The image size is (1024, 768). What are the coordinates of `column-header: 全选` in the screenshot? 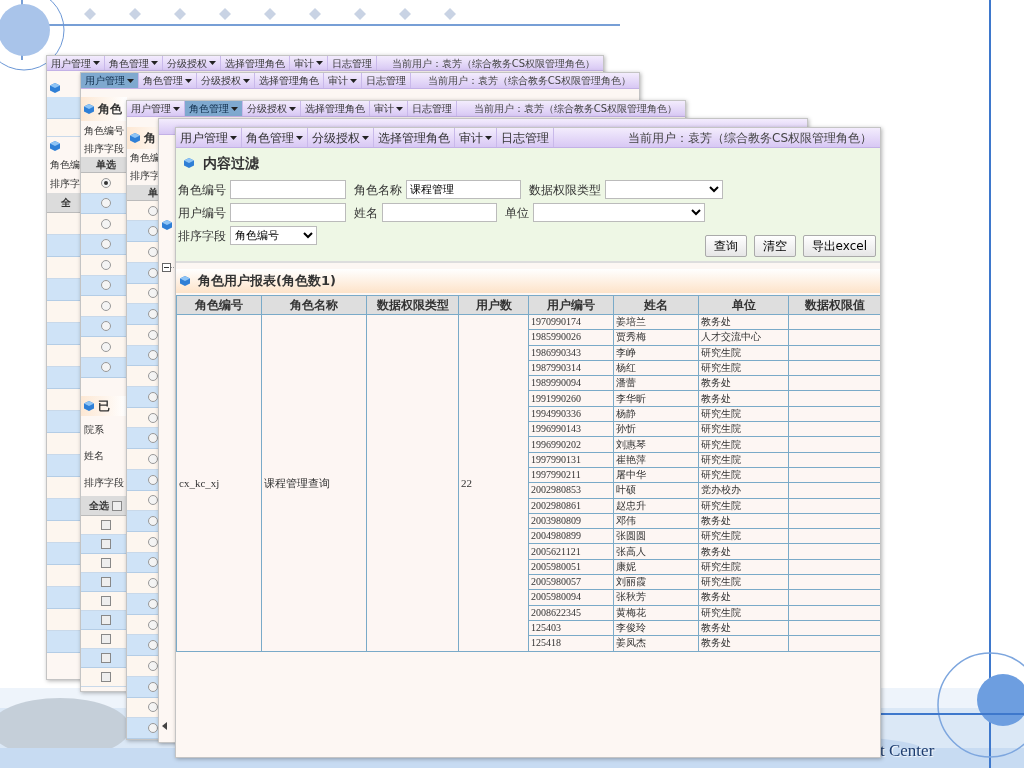 It's located at (99, 506).